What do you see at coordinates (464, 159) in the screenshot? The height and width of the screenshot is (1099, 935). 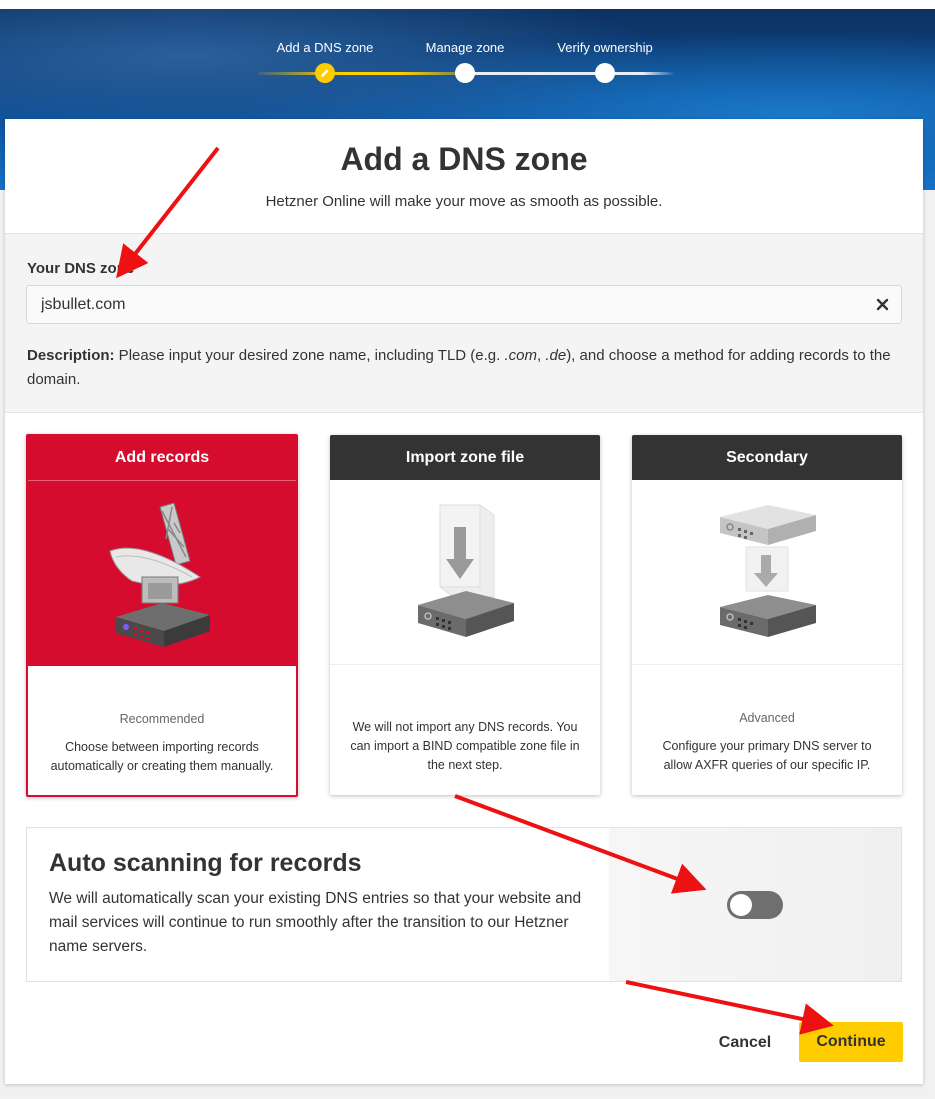 I see `page-title: Add a DNS zone` at bounding box center [464, 159].